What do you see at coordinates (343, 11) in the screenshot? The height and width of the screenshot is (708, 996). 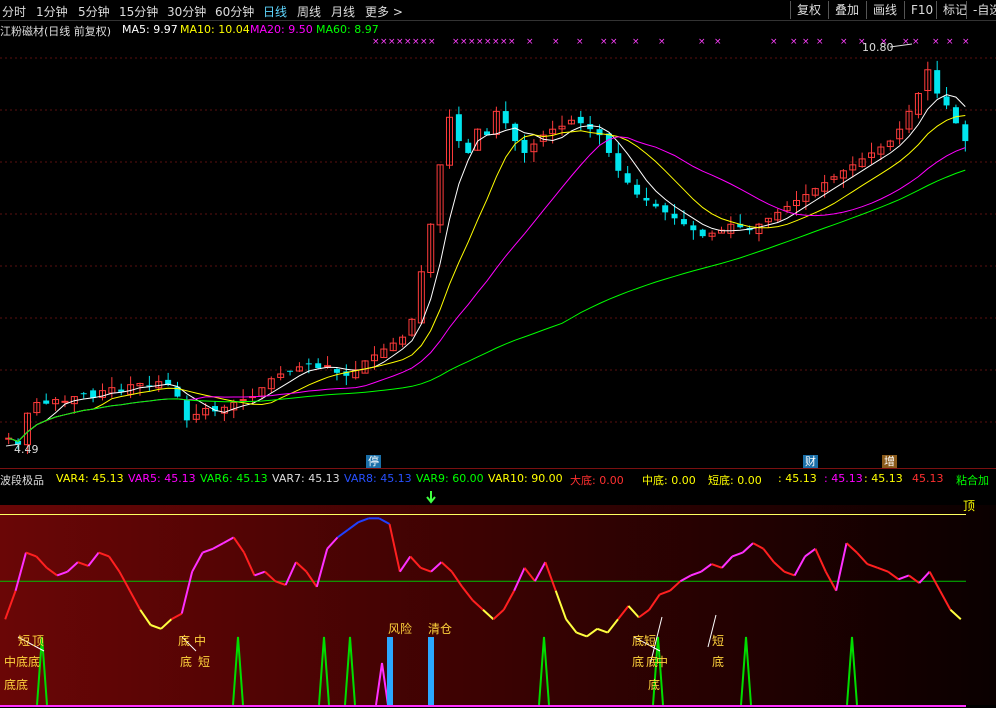 I see `period-monthly: 月线` at bounding box center [343, 11].